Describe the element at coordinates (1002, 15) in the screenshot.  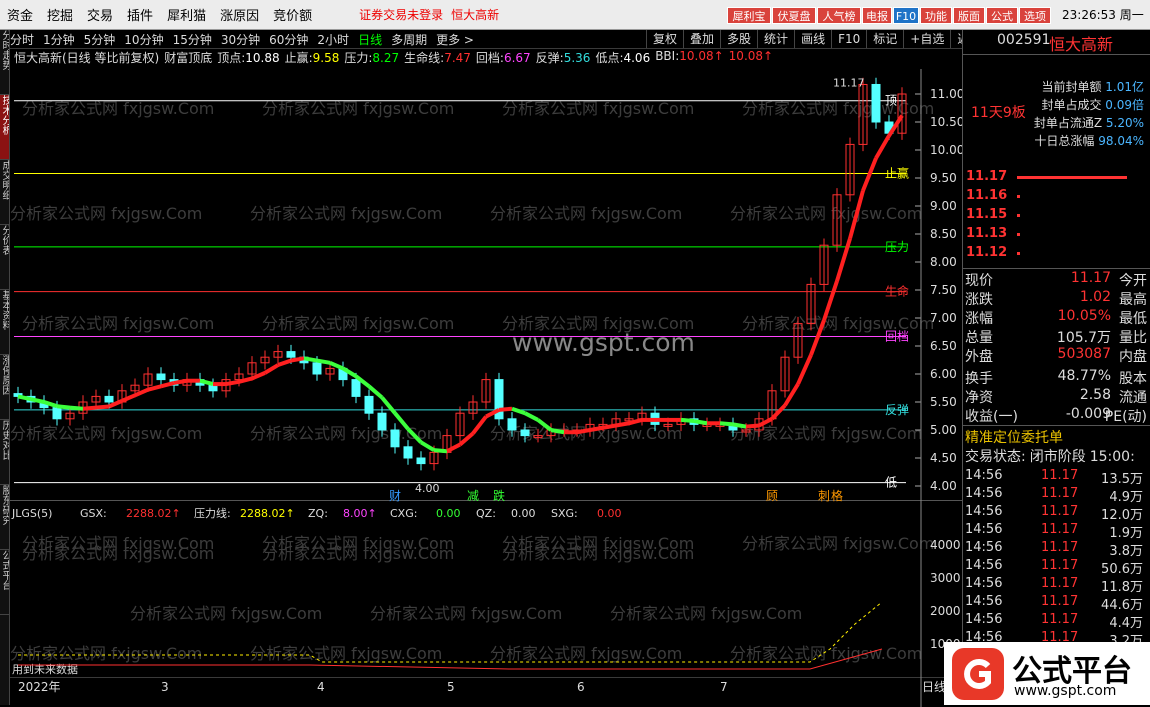
I see `function-button: 公式` at that location.